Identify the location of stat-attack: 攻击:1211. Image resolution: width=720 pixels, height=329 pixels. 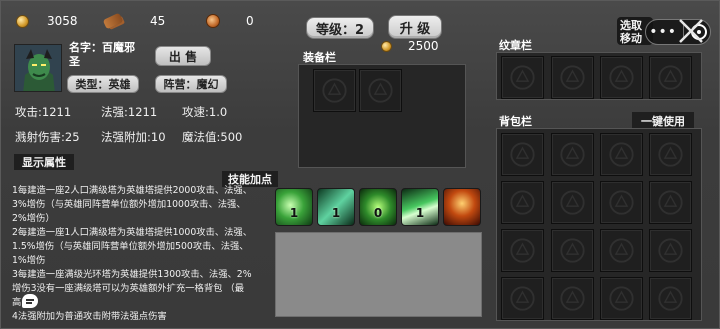
(43, 112).